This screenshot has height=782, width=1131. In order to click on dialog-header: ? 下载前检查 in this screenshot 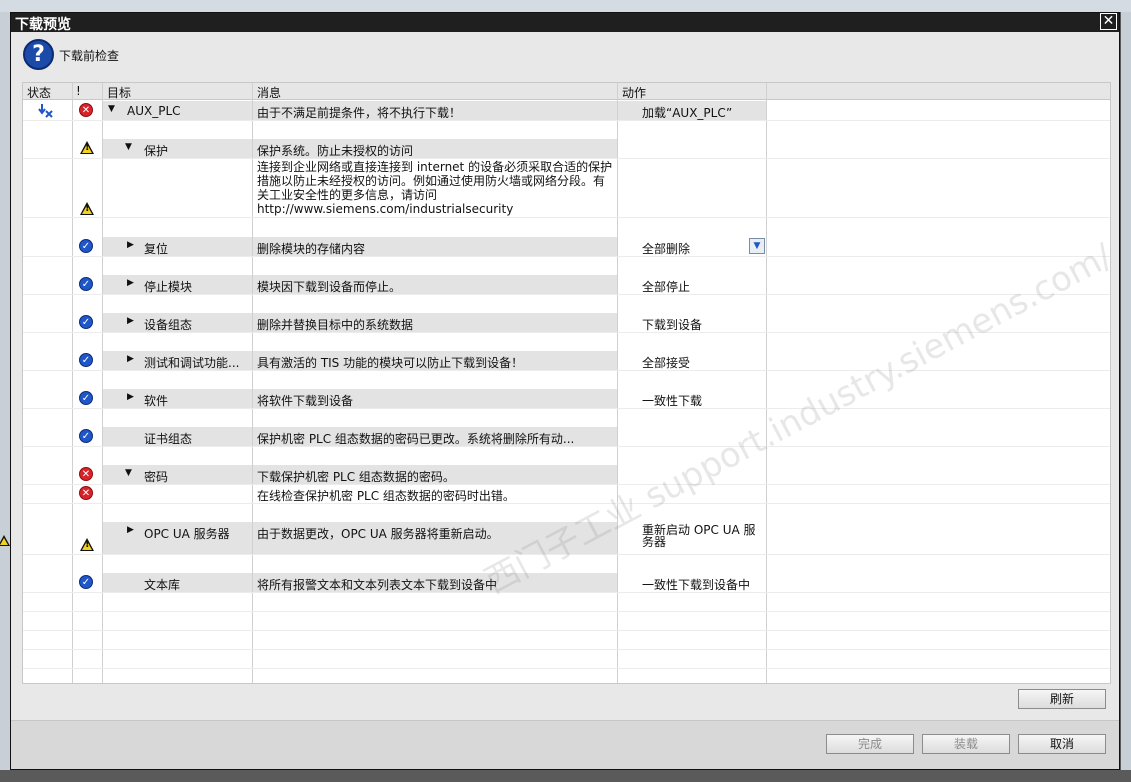, I will do `click(565, 57)`.